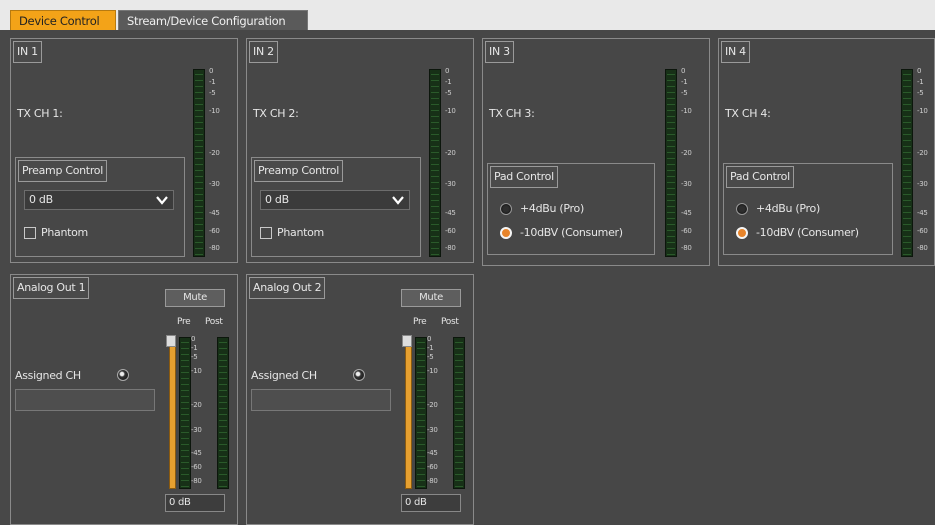  I want to click on meter-tick-label: -45, so click(196, 453).